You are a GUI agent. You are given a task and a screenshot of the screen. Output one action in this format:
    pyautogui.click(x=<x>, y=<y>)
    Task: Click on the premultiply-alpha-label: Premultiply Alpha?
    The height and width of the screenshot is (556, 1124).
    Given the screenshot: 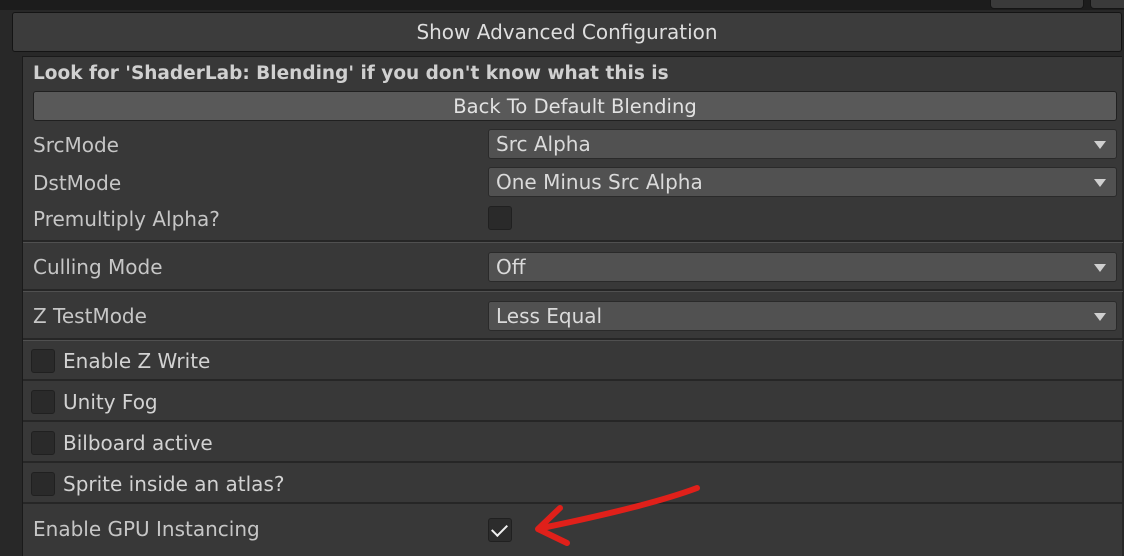 What is the action you would take?
    pyautogui.click(x=126, y=219)
    